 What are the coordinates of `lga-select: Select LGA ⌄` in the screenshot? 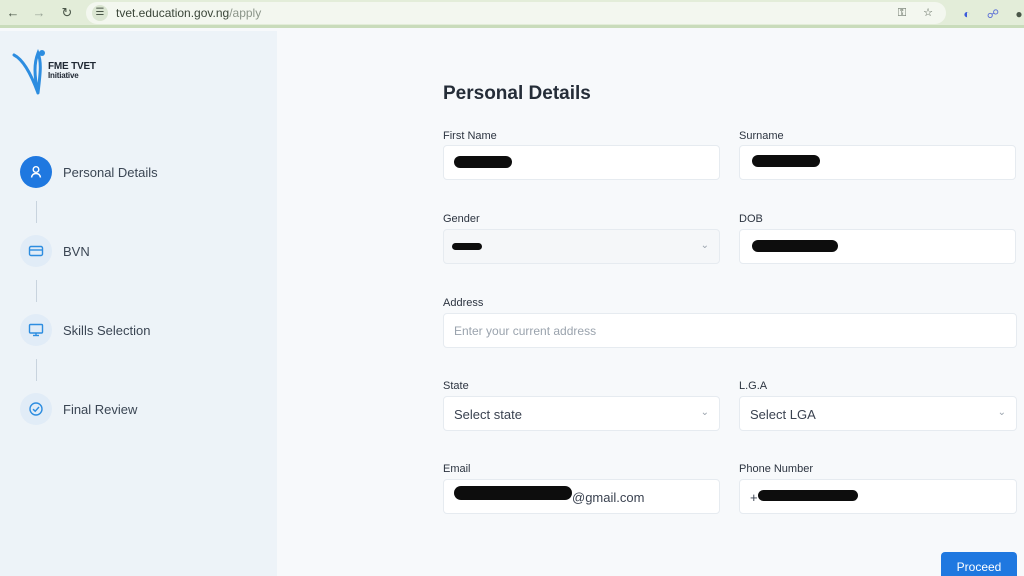 It's located at (878, 413).